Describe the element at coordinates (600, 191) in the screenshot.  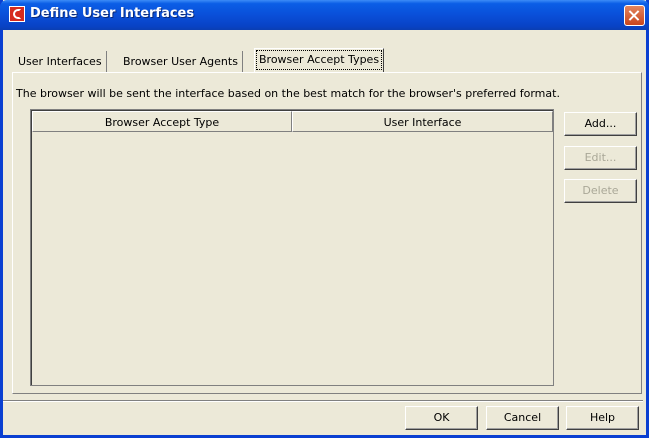
I see `delete-button: Delete` at that location.